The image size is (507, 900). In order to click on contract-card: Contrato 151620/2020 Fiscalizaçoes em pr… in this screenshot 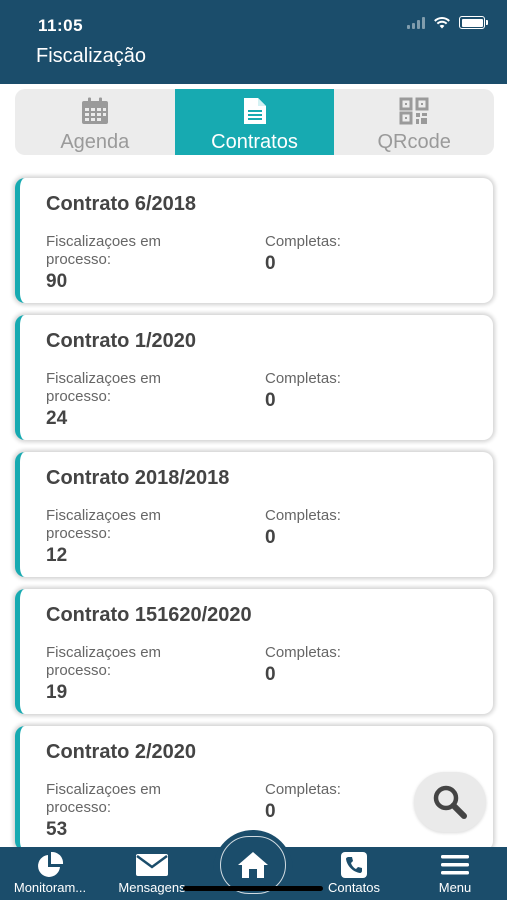, I will do `click(254, 651)`.